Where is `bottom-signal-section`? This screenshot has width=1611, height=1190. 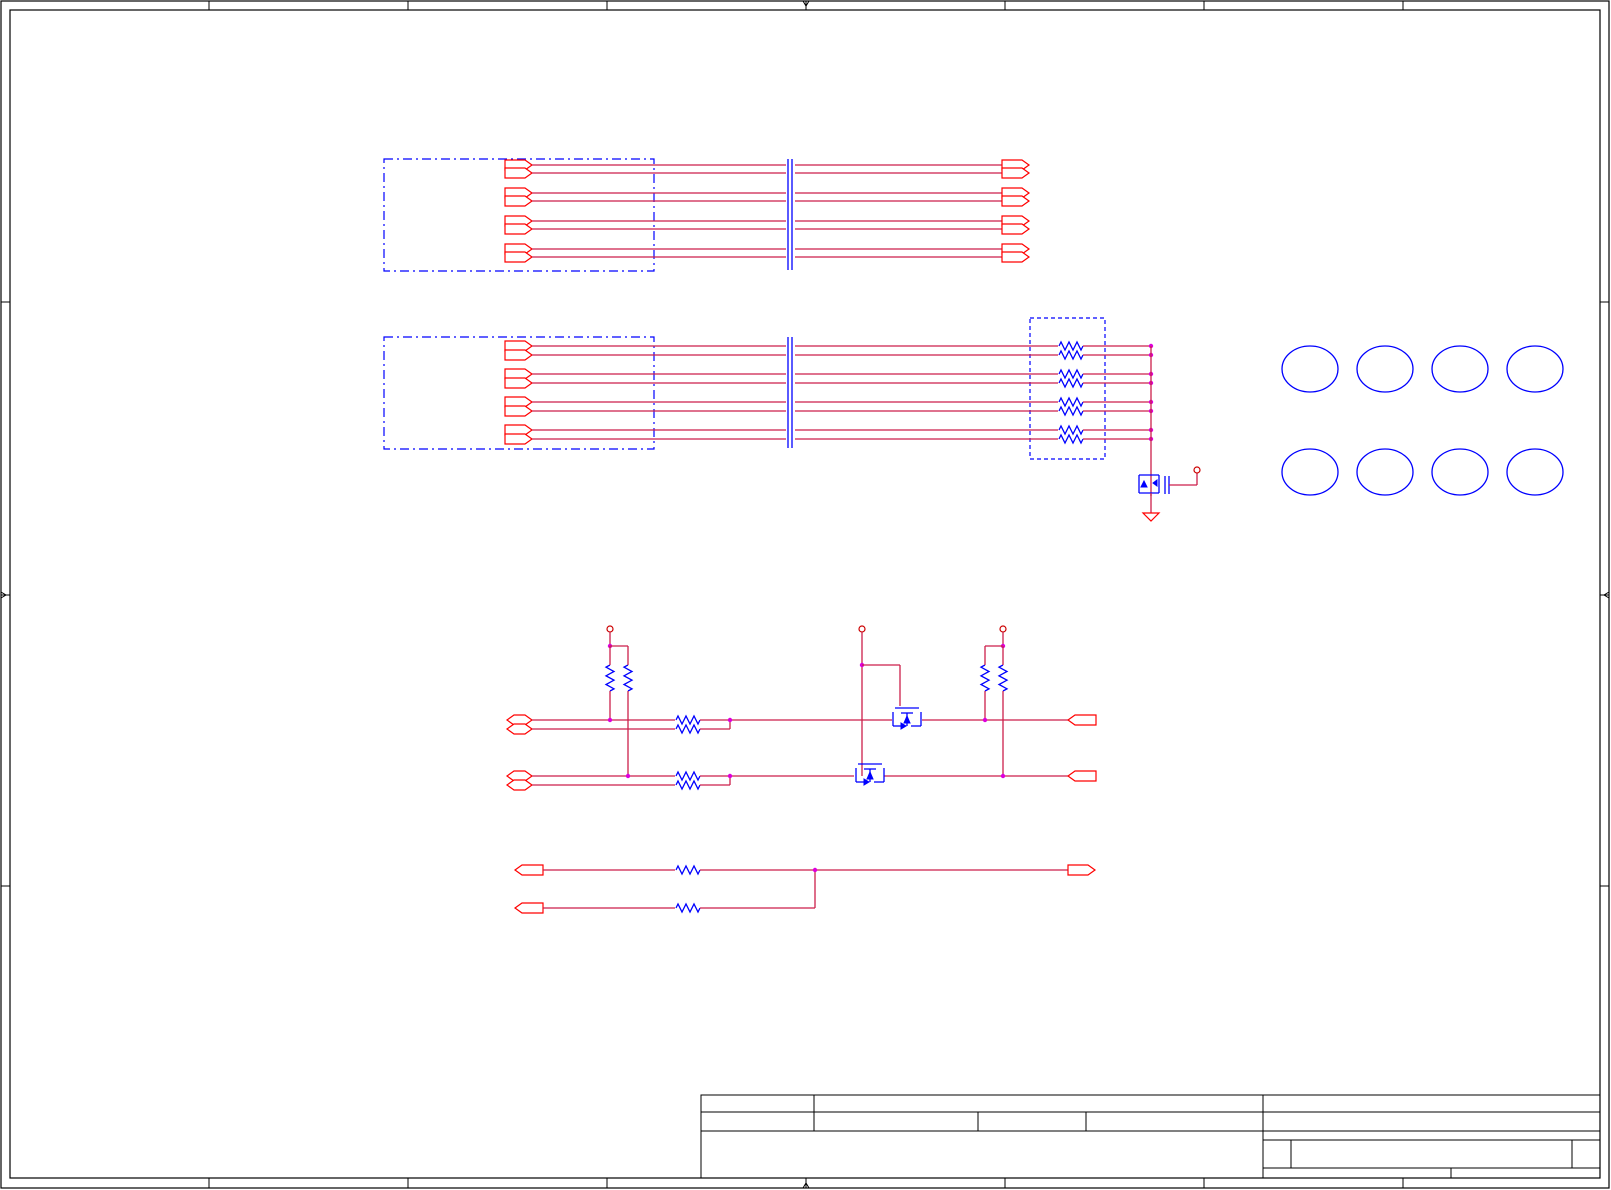
bottom-signal-section is located at coordinates (805, 889).